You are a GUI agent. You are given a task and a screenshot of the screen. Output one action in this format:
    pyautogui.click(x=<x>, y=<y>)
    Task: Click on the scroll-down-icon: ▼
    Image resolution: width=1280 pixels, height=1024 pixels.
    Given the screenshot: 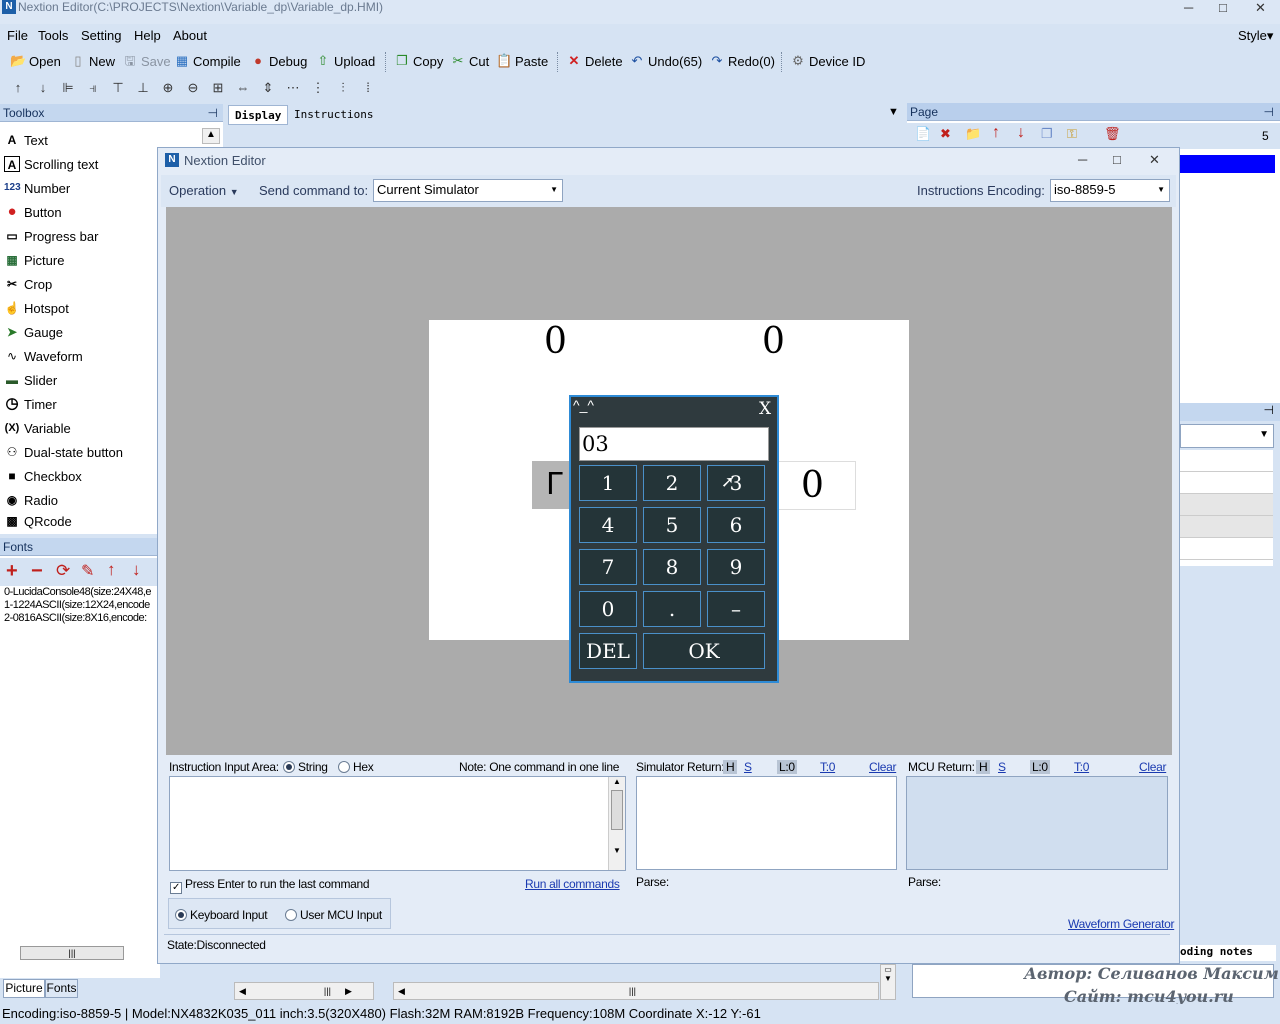 What is the action you would take?
    pyautogui.click(x=617, y=850)
    